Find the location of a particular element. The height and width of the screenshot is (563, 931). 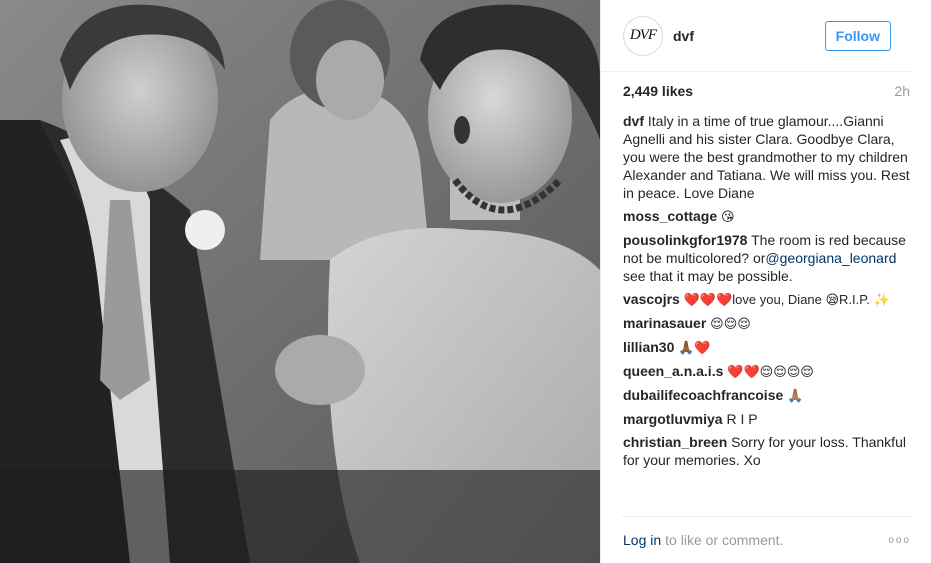

post-username: dvf is located at coordinates (683, 36).